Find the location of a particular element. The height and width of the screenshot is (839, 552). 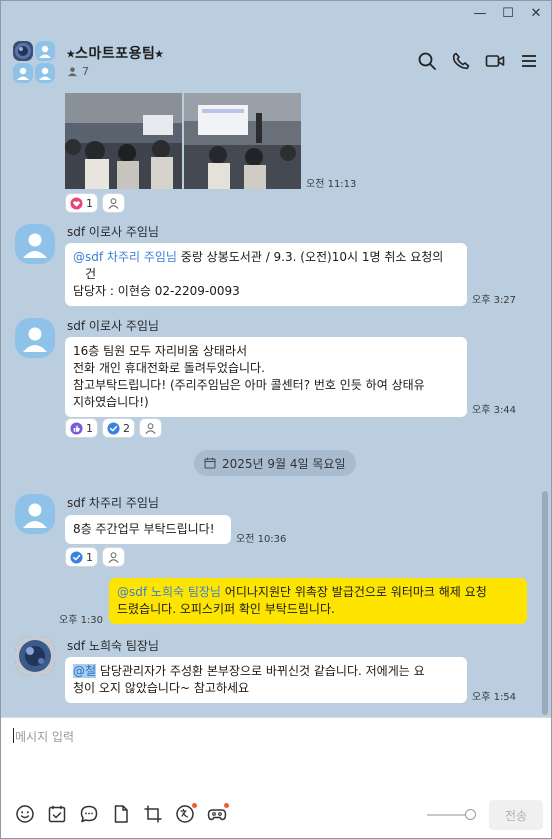

menu-icon is located at coordinates (529, 61).